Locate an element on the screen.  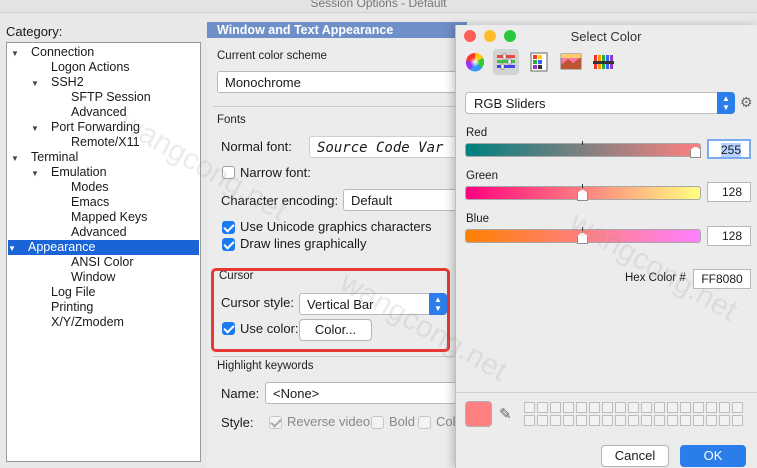
green-value-field: 128 is located at coordinates (729, 192).